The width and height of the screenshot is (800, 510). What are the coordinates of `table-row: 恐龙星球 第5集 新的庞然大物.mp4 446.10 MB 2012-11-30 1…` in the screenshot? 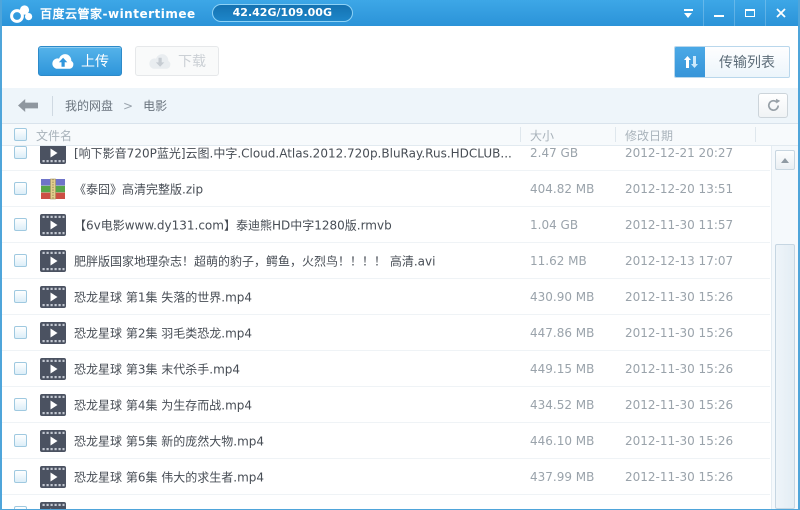 It's located at (386, 441).